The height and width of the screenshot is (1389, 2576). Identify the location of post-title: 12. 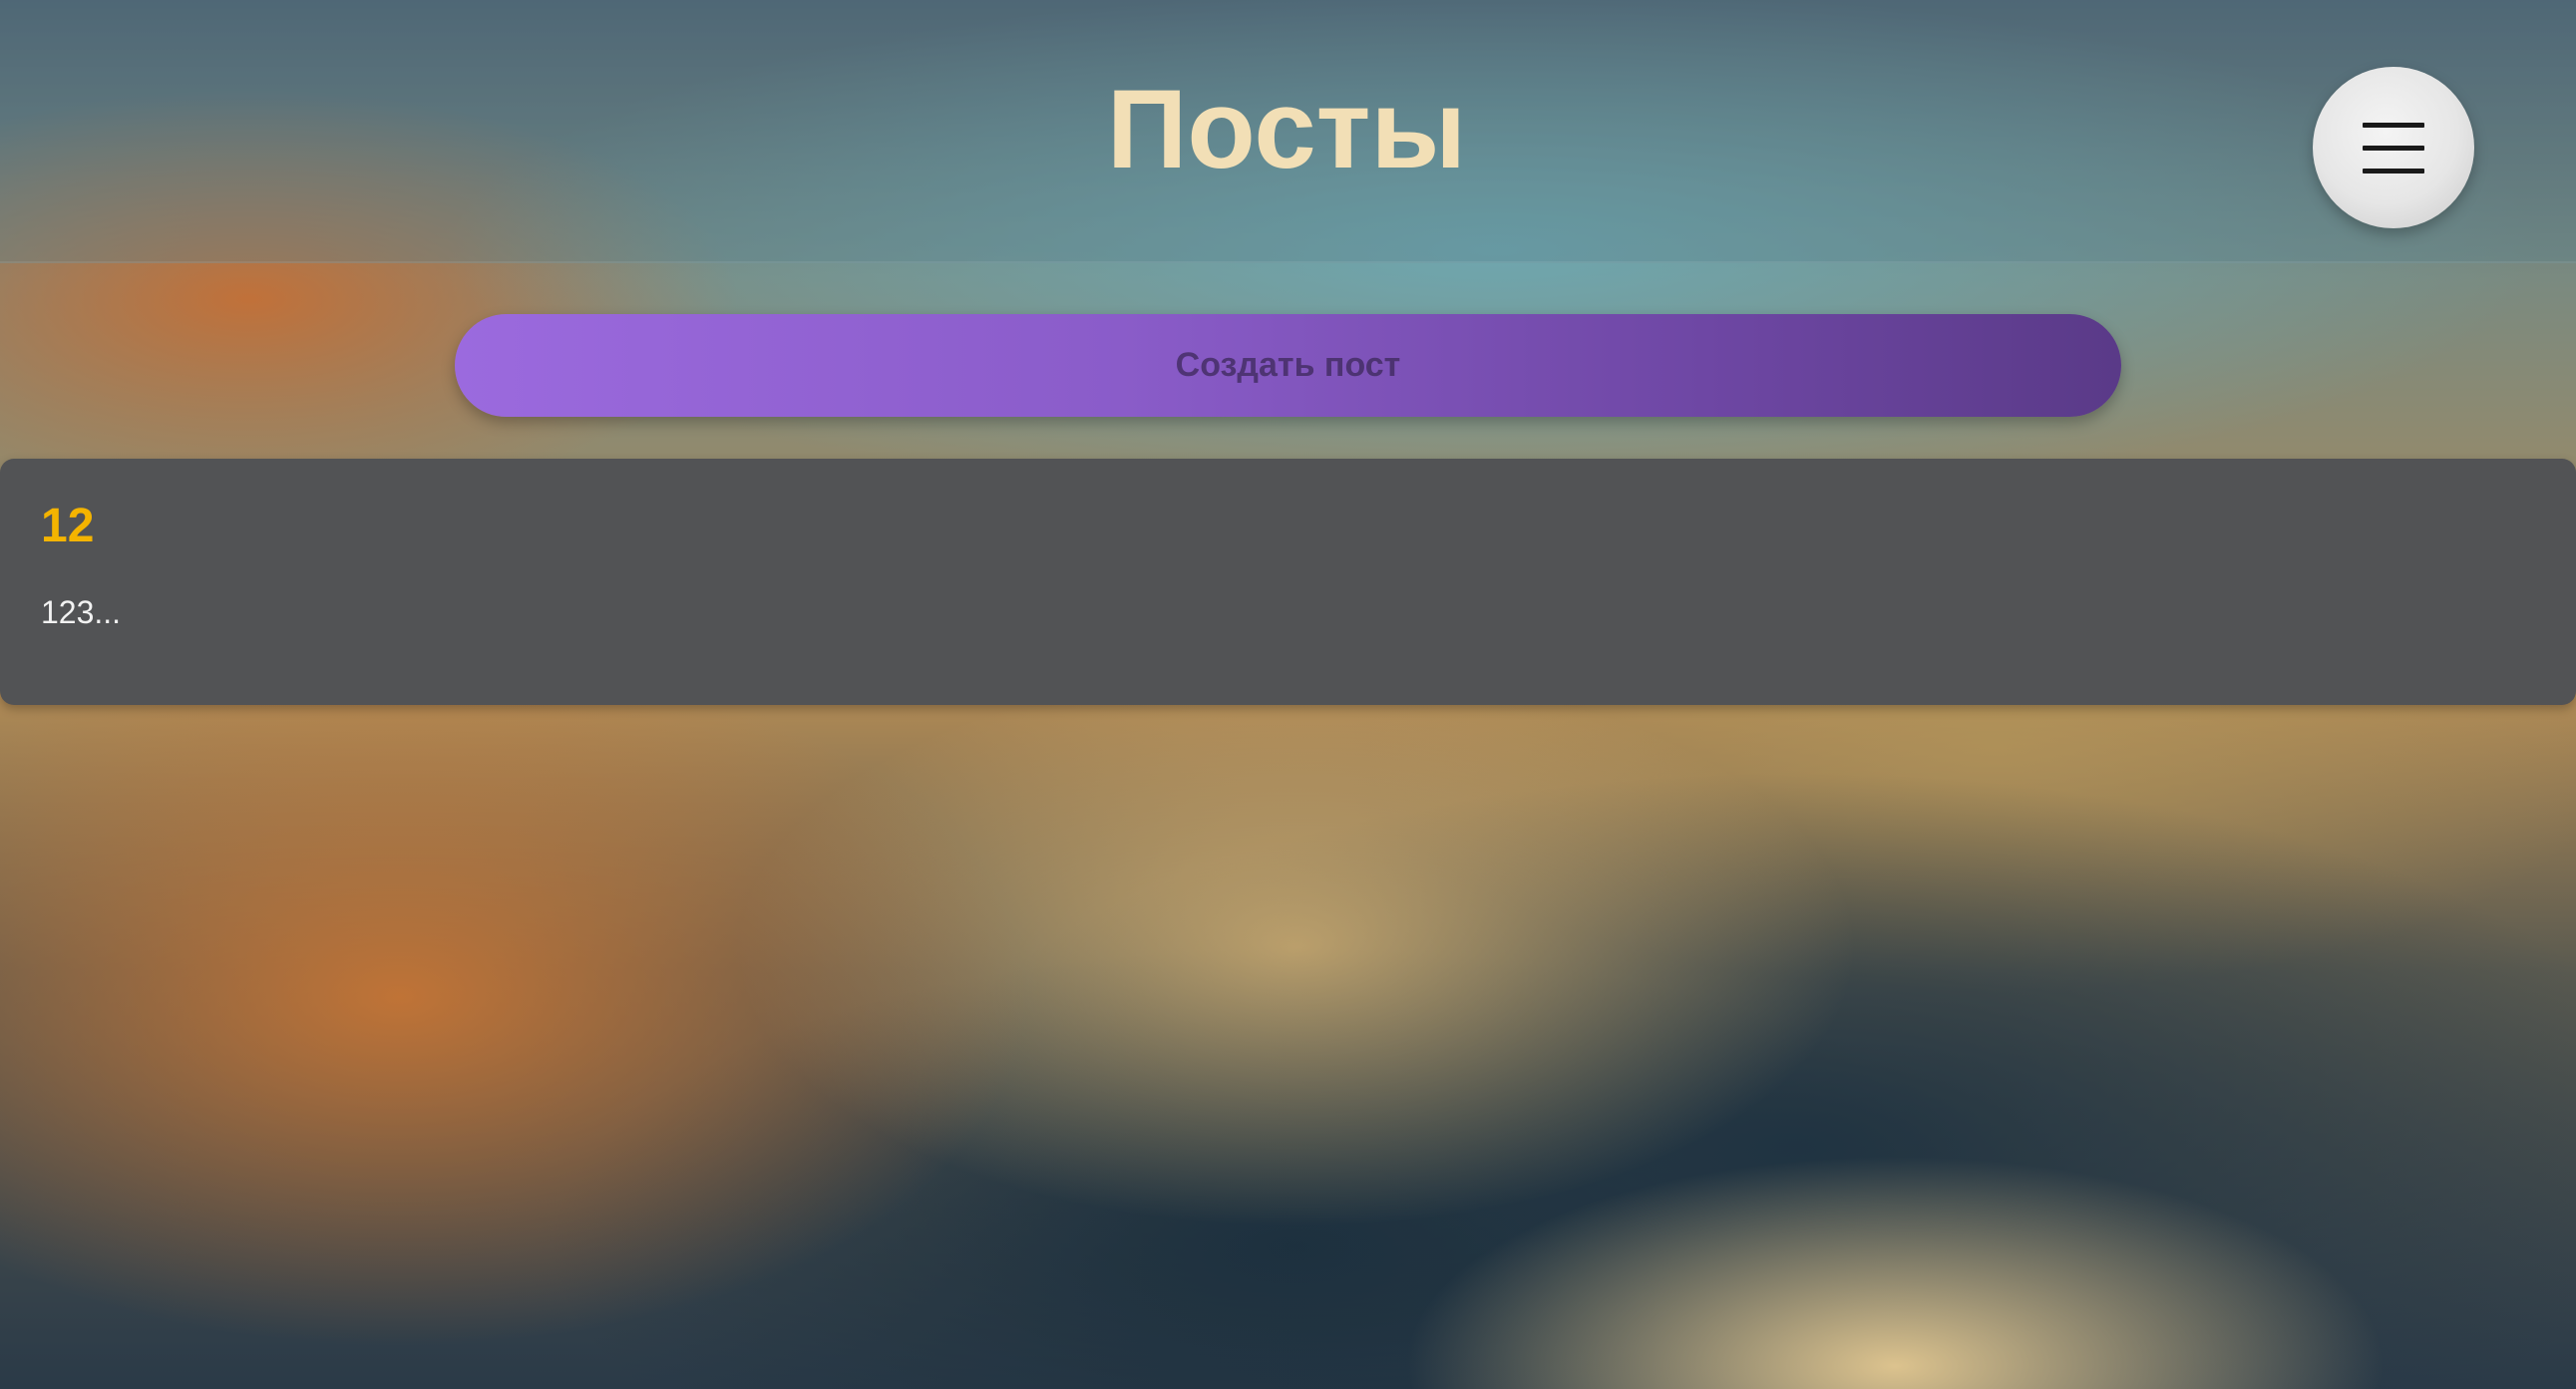
(67, 527).